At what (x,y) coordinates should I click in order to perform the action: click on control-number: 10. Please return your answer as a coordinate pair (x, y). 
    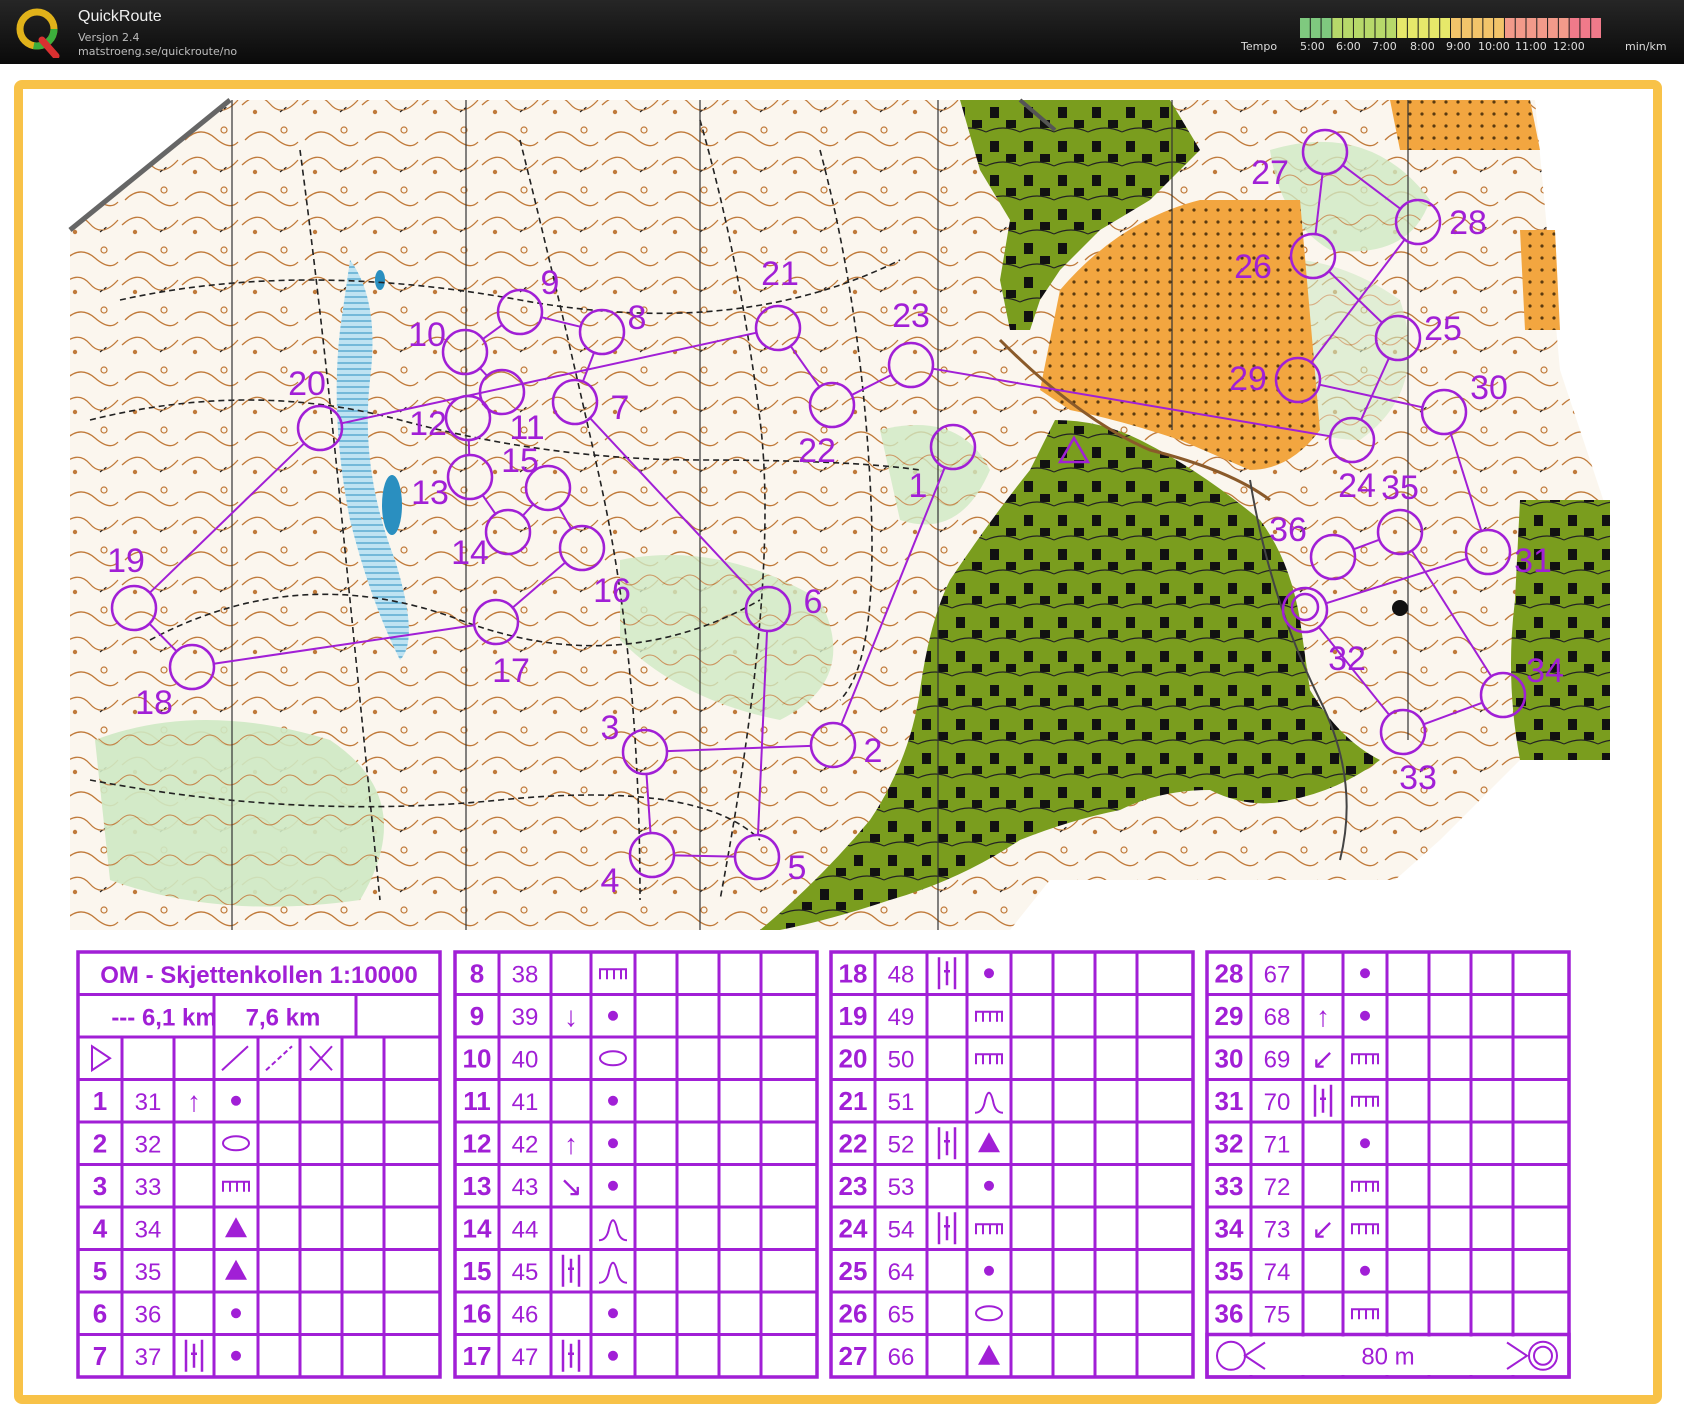
    Looking at the image, I should click on (427, 335).